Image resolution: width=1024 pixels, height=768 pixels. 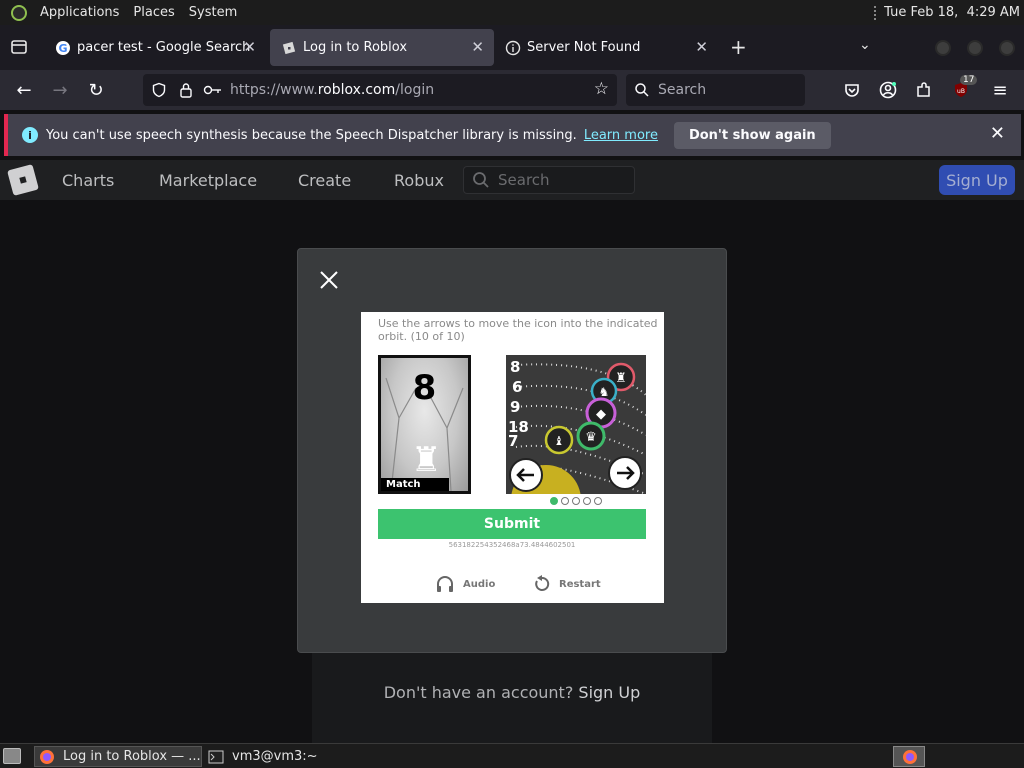 What do you see at coordinates (79, 12) in the screenshot?
I see `menu-applications: Applications` at bounding box center [79, 12].